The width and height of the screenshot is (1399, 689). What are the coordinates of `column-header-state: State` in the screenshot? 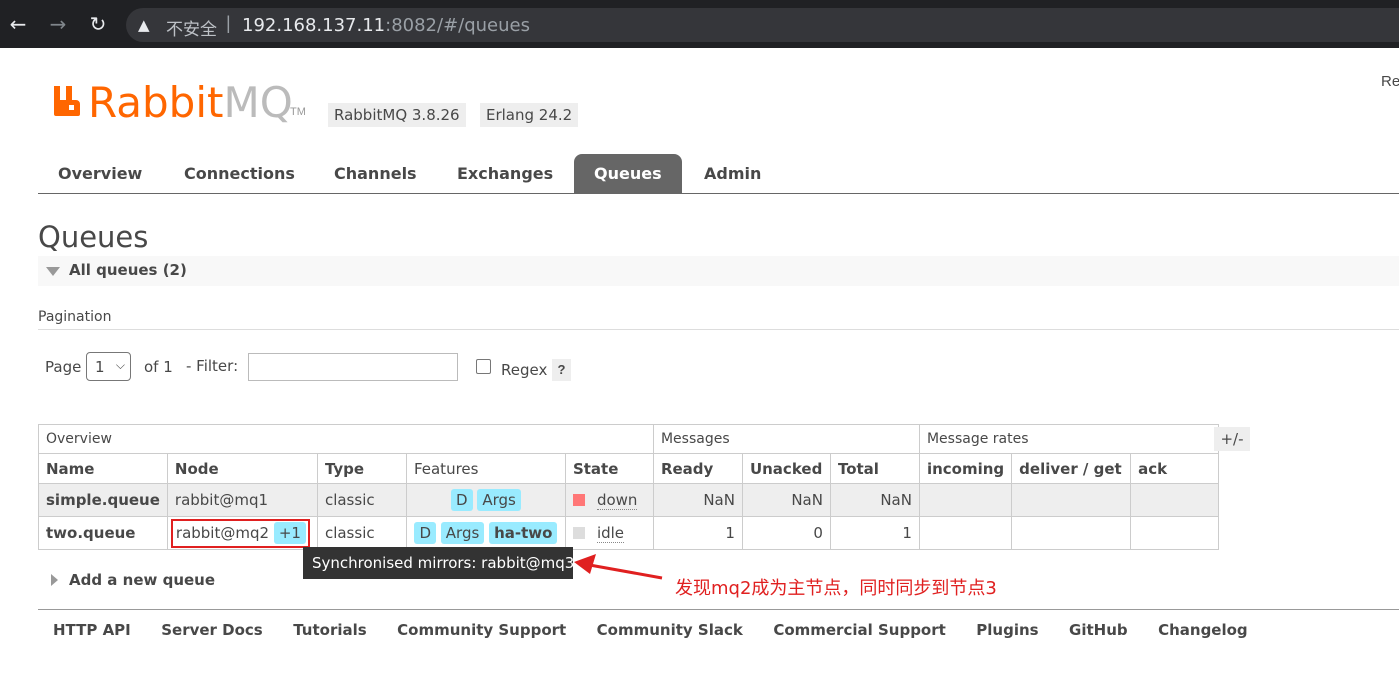 It's located at (609, 468).